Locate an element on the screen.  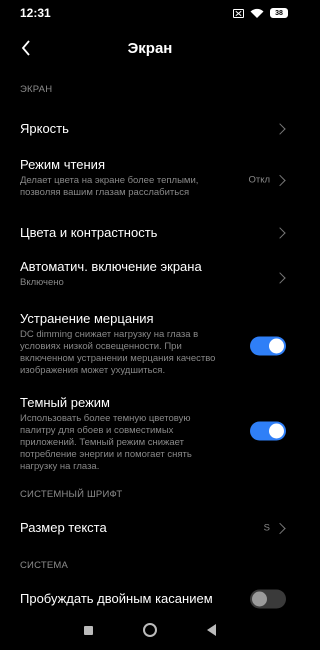
reading-mode-label: Режим чтения is located at coordinates (62, 164).